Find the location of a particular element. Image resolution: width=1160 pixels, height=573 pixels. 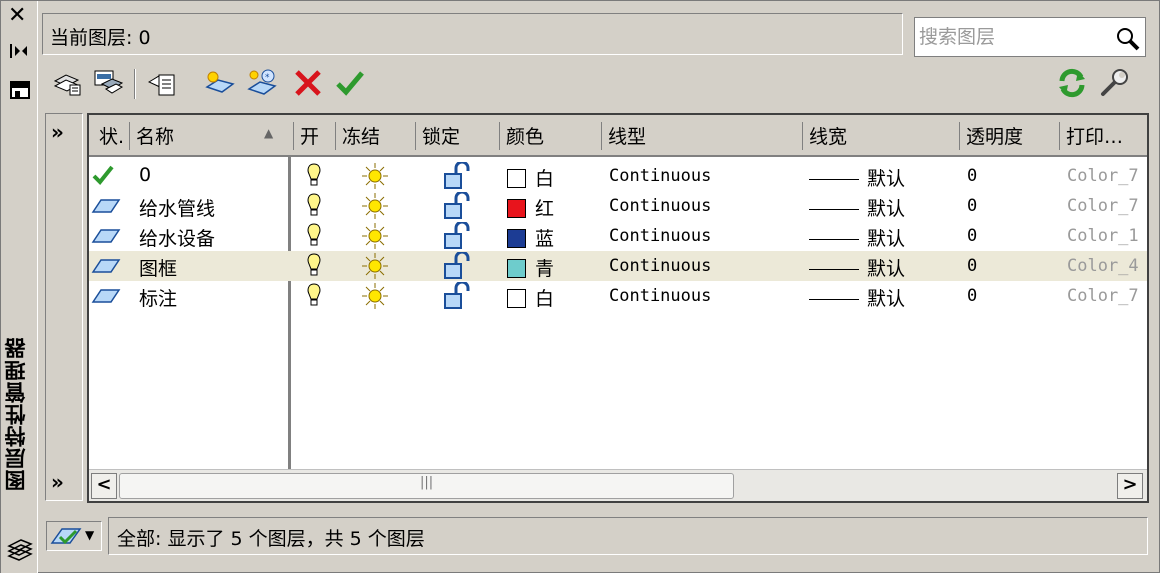

search-box is located at coordinates (1030, 37).